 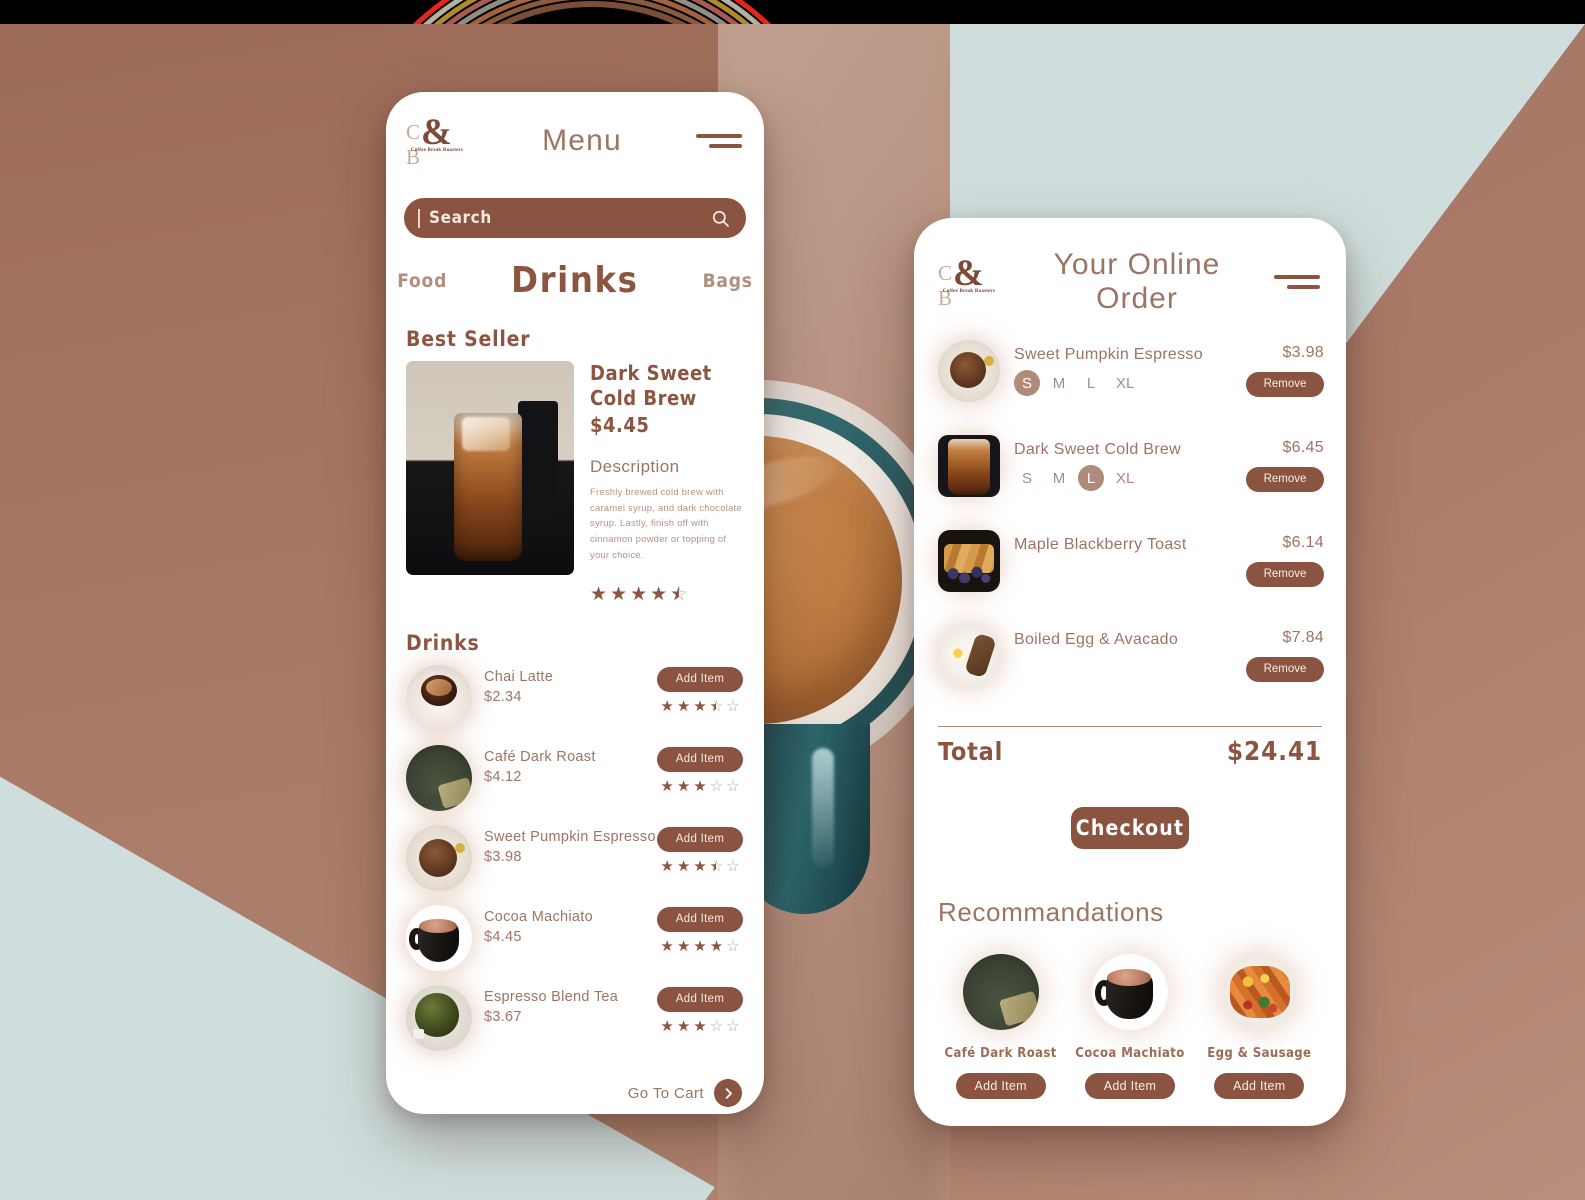 I want to click on tab-food: Food, so click(x=422, y=281).